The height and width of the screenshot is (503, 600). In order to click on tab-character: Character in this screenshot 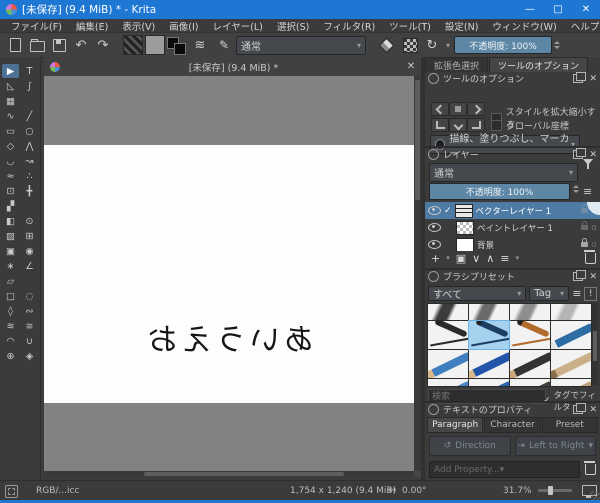, I will do `click(512, 425)`.